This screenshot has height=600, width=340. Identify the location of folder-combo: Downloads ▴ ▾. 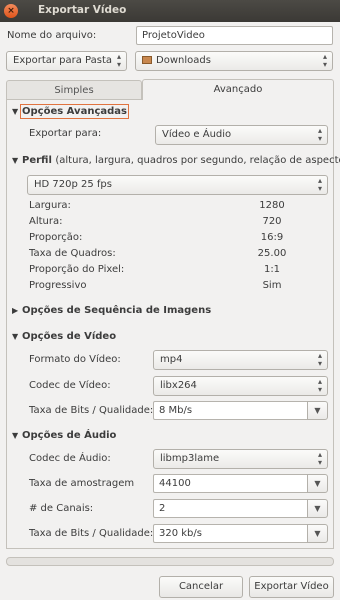
(234, 61).